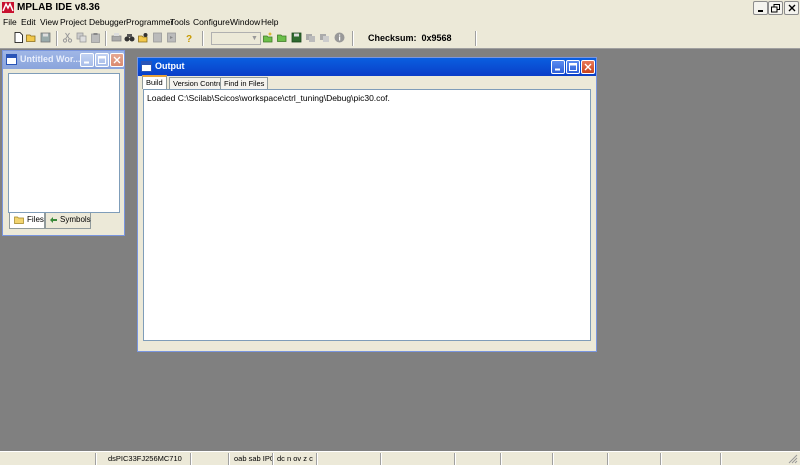 This screenshot has width=800, height=465. What do you see at coordinates (339, 37) in the screenshot?
I see `info-icon` at bounding box center [339, 37].